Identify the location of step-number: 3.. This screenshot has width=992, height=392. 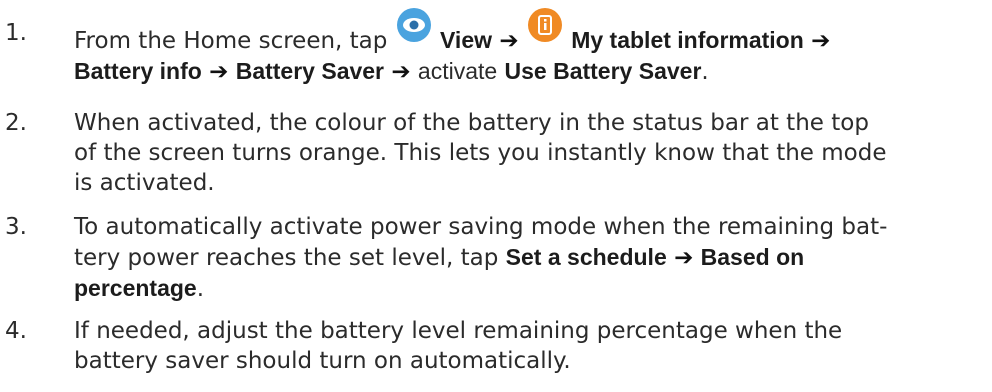
(16, 227).